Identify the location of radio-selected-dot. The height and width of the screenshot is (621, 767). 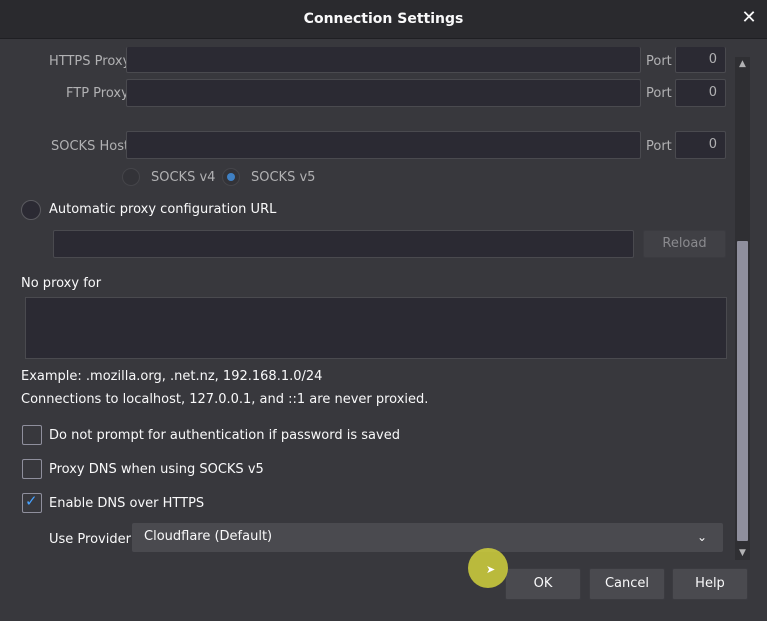
(231, 177).